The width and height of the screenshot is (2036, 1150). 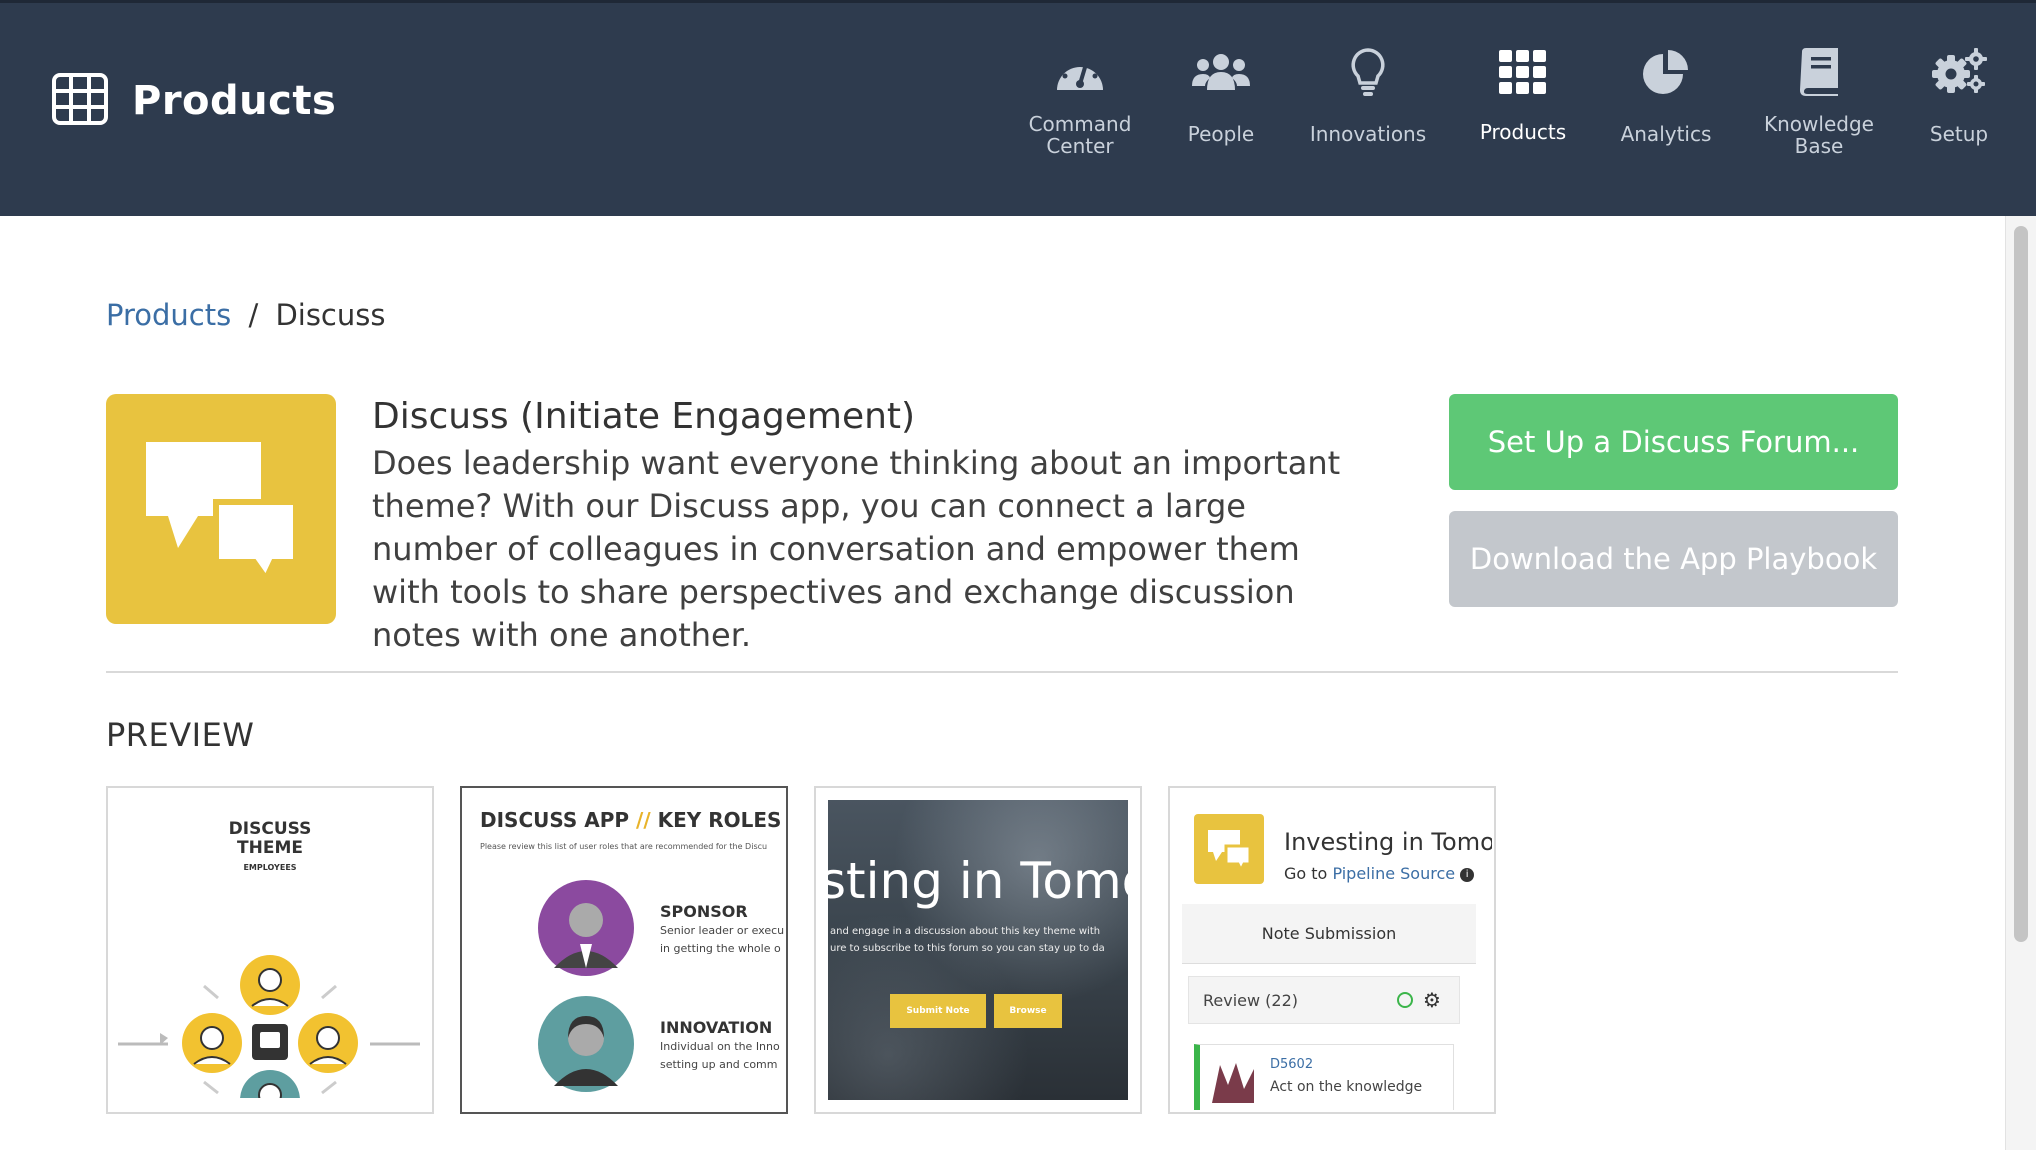 I want to click on thumb-title-part1: DISCUSS APP, so click(x=555, y=820).